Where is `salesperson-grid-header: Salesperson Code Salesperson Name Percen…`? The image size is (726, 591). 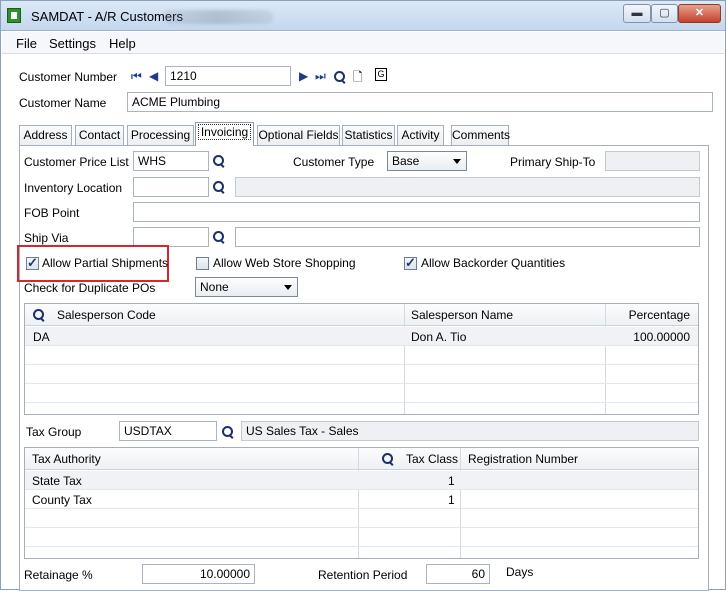 salesperson-grid-header: Salesperson Code Salesperson Name Percen… is located at coordinates (361, 315).